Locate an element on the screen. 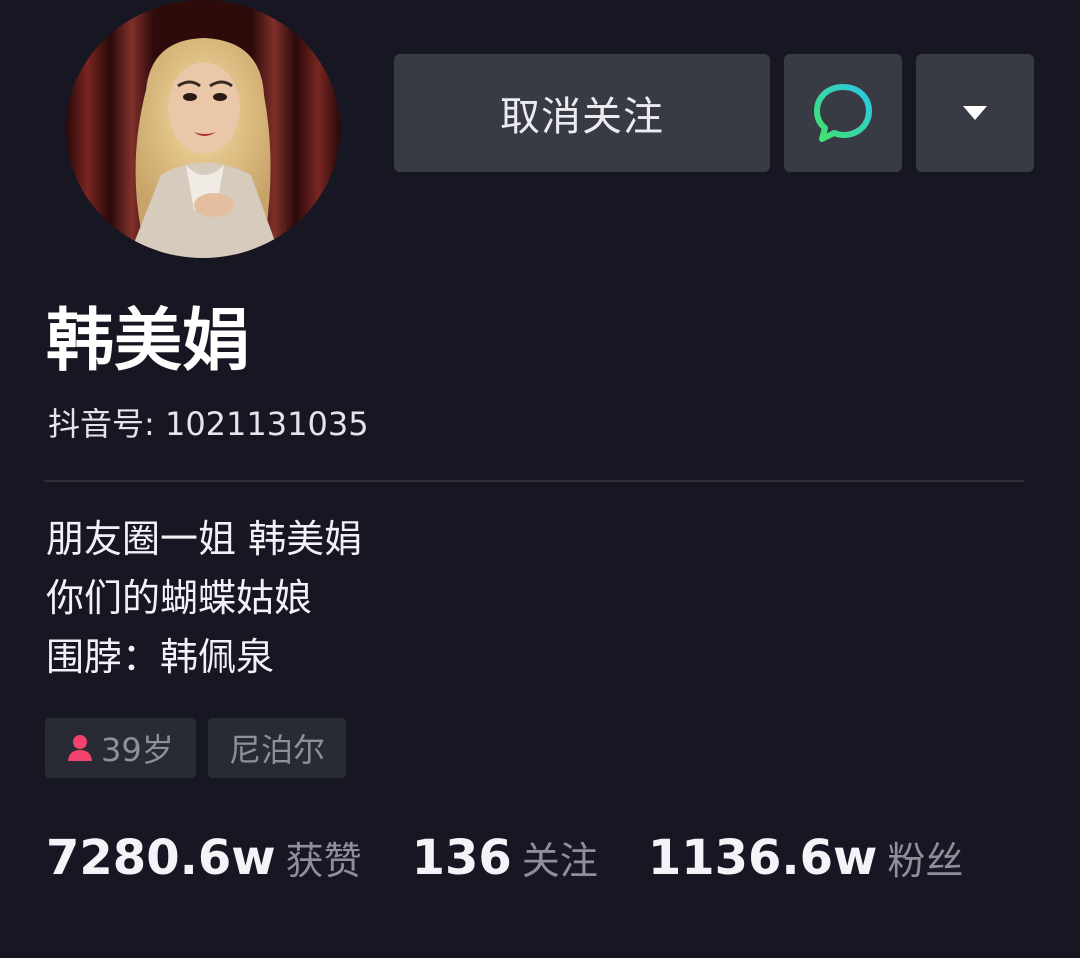 This screenshot has width=1080, height=958. bio-line: 你们的蝴蝶姑娘 is located at coordinates (179, 598).